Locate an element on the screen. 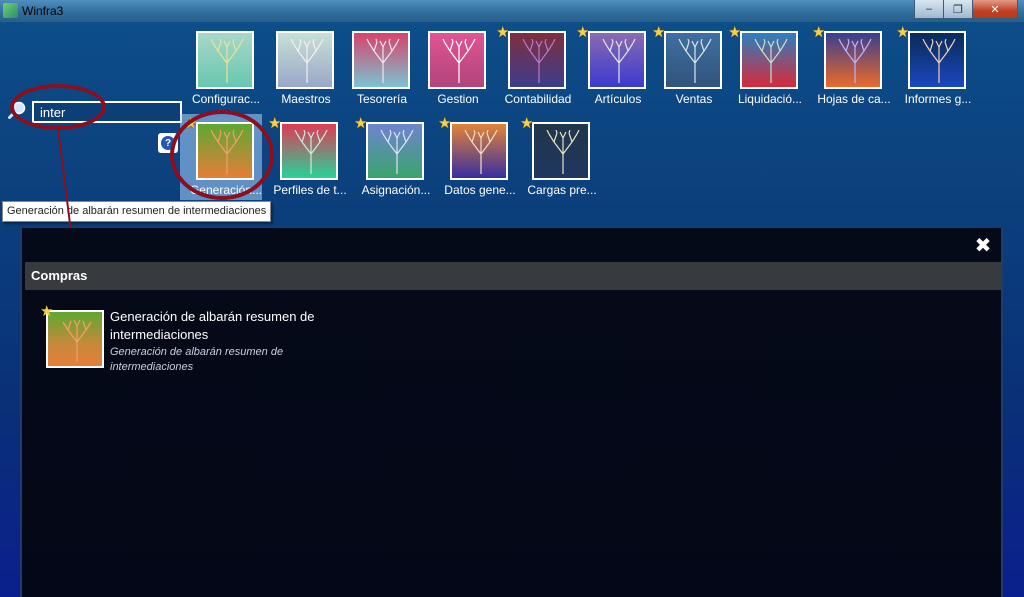  tile-label: Gestion is located at coordinates (458, 99).